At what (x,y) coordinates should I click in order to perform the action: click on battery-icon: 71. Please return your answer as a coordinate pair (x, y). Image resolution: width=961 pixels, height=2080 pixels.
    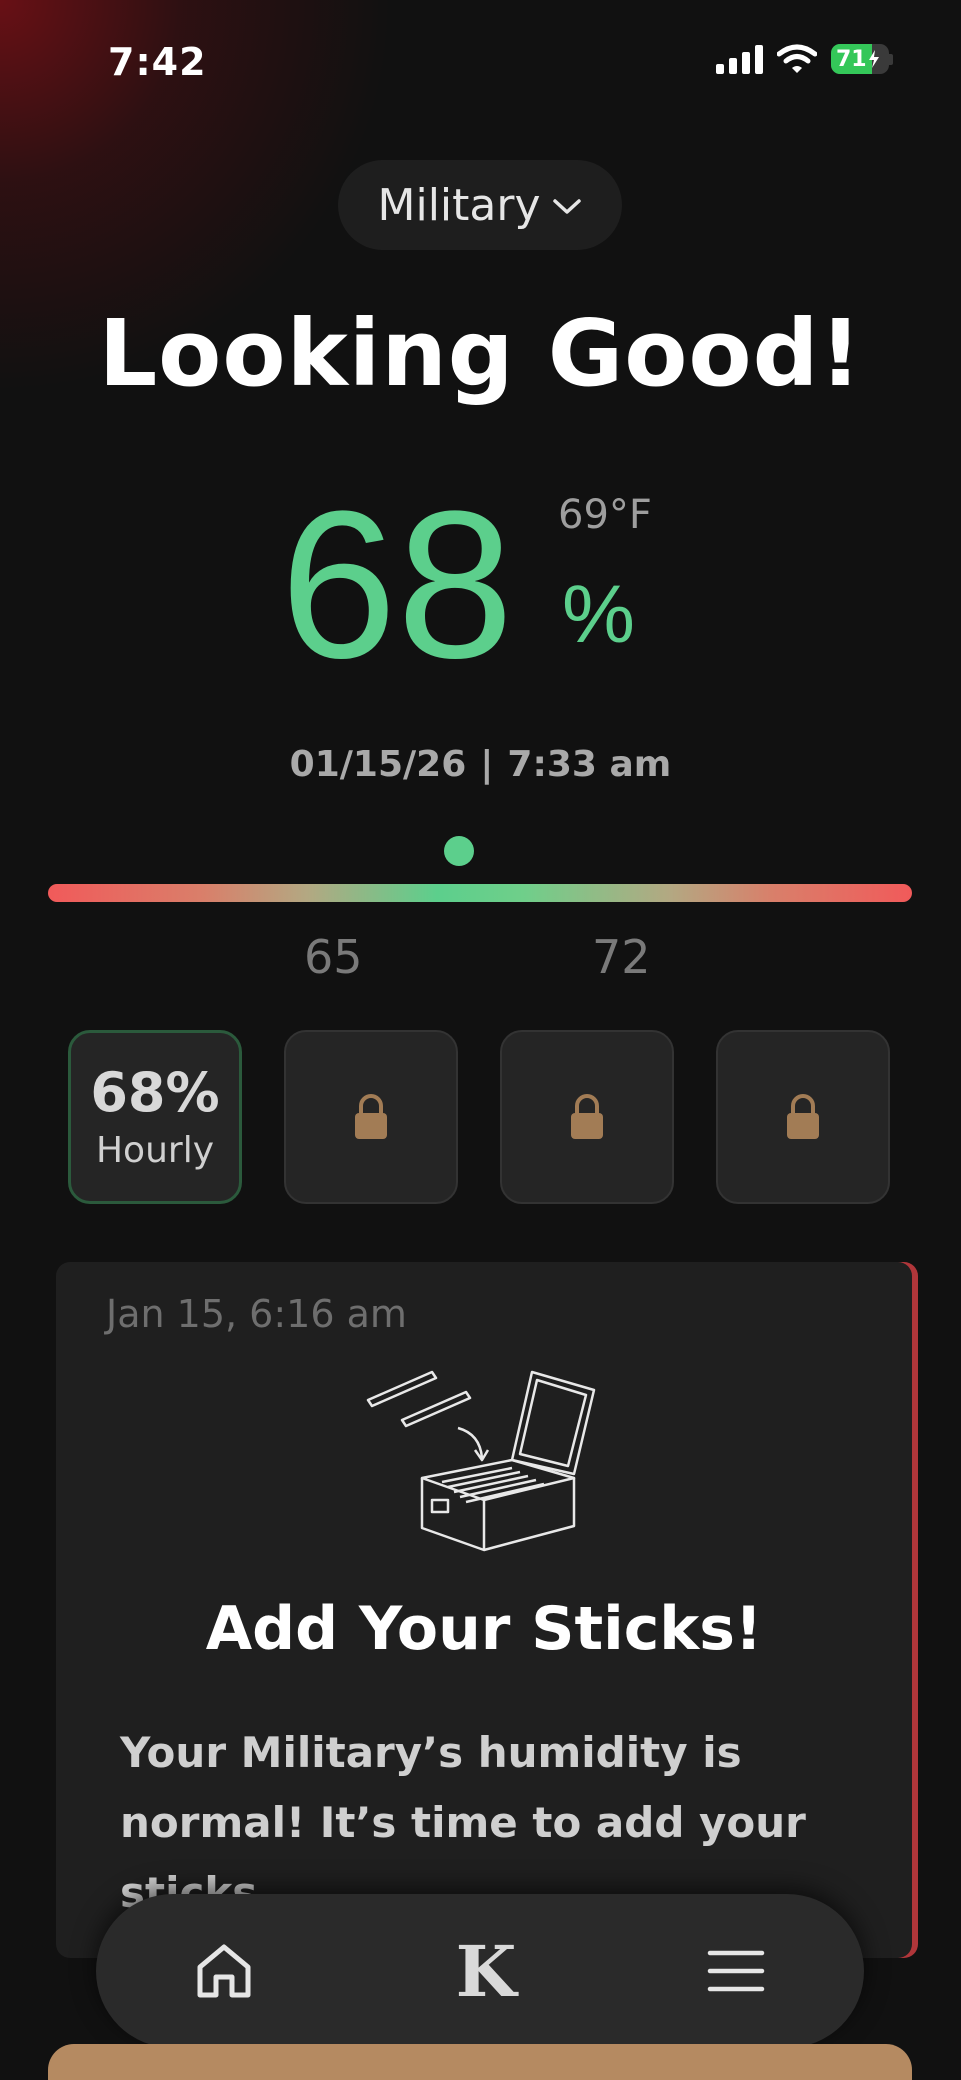
    Looking at the image, I should click on (862, 59).